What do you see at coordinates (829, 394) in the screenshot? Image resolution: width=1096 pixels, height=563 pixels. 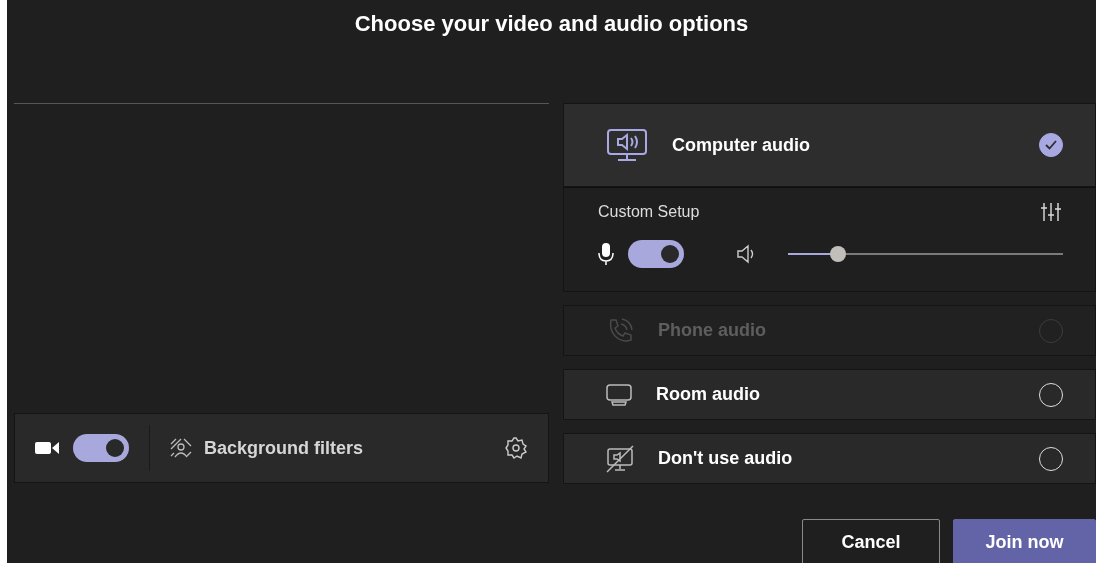 I see `audio-option: Room audio` at bounding box center [829, 394].